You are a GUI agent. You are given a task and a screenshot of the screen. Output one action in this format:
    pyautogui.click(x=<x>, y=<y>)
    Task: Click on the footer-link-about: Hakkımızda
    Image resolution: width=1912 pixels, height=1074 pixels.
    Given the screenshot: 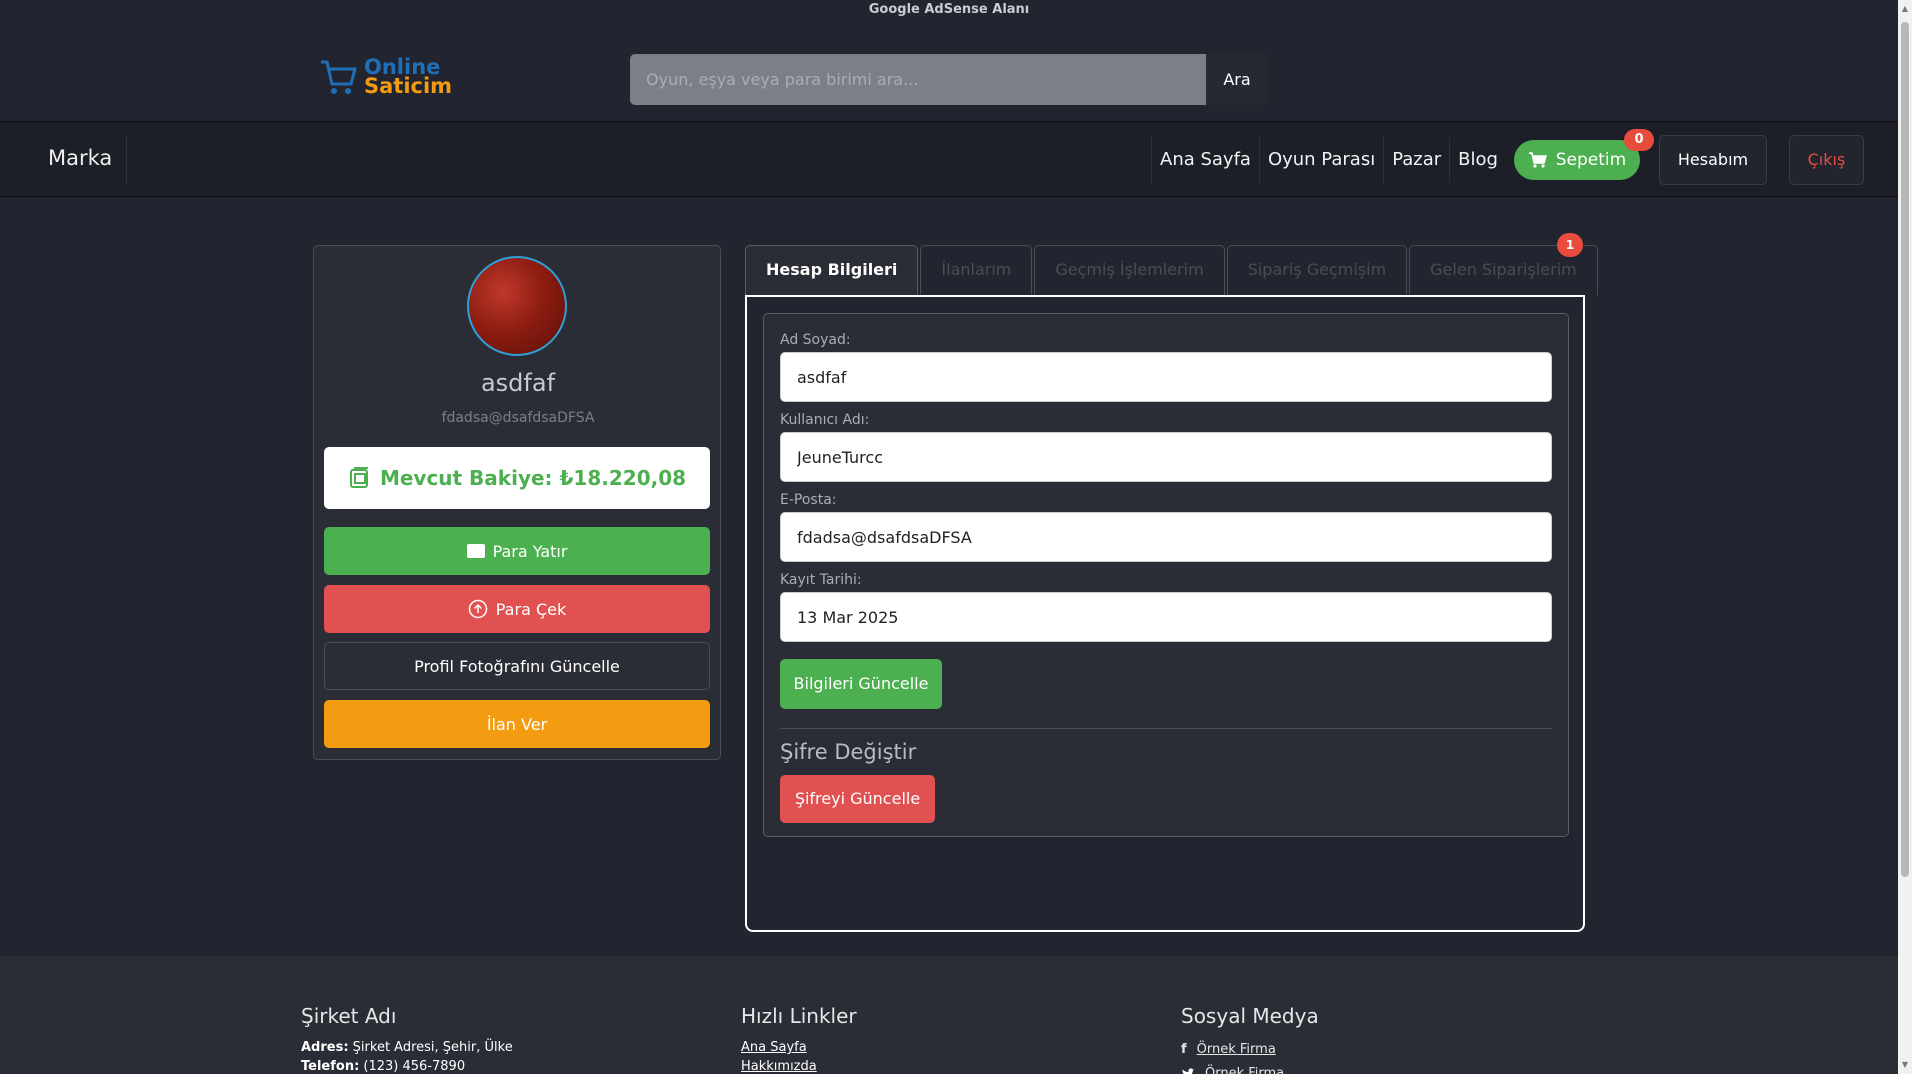 What is the action you would take?
    pyautogui.click(x=799, y=1065)
    